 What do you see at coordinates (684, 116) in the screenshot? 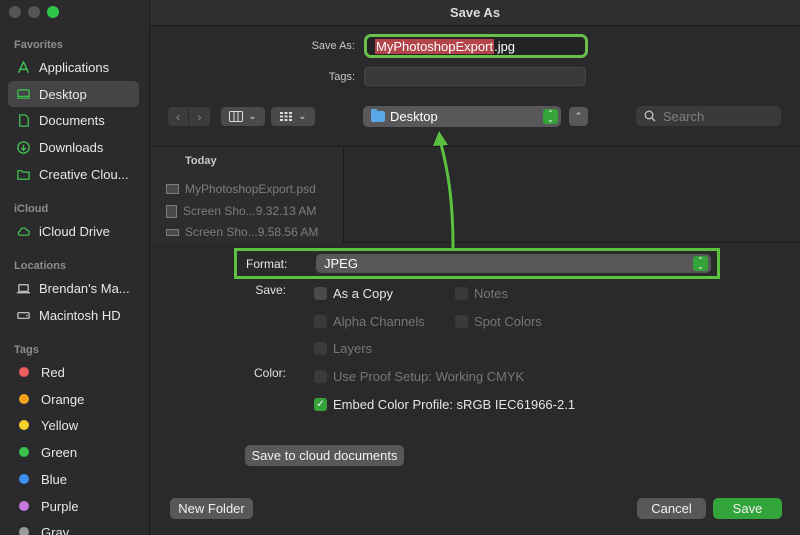
I see `search-placeholder: Search` at bounding box center [684, 116].